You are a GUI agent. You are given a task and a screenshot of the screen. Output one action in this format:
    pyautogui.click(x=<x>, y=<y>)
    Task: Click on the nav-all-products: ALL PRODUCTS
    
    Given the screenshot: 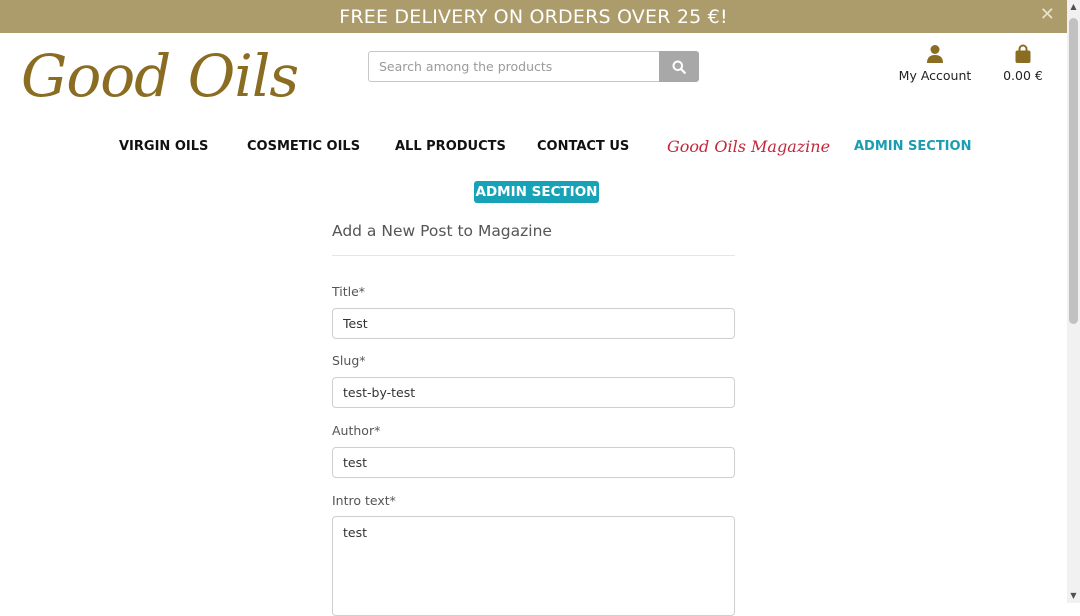 What is the action you would take?
    pyautogui.click(x=450, y=147)
    